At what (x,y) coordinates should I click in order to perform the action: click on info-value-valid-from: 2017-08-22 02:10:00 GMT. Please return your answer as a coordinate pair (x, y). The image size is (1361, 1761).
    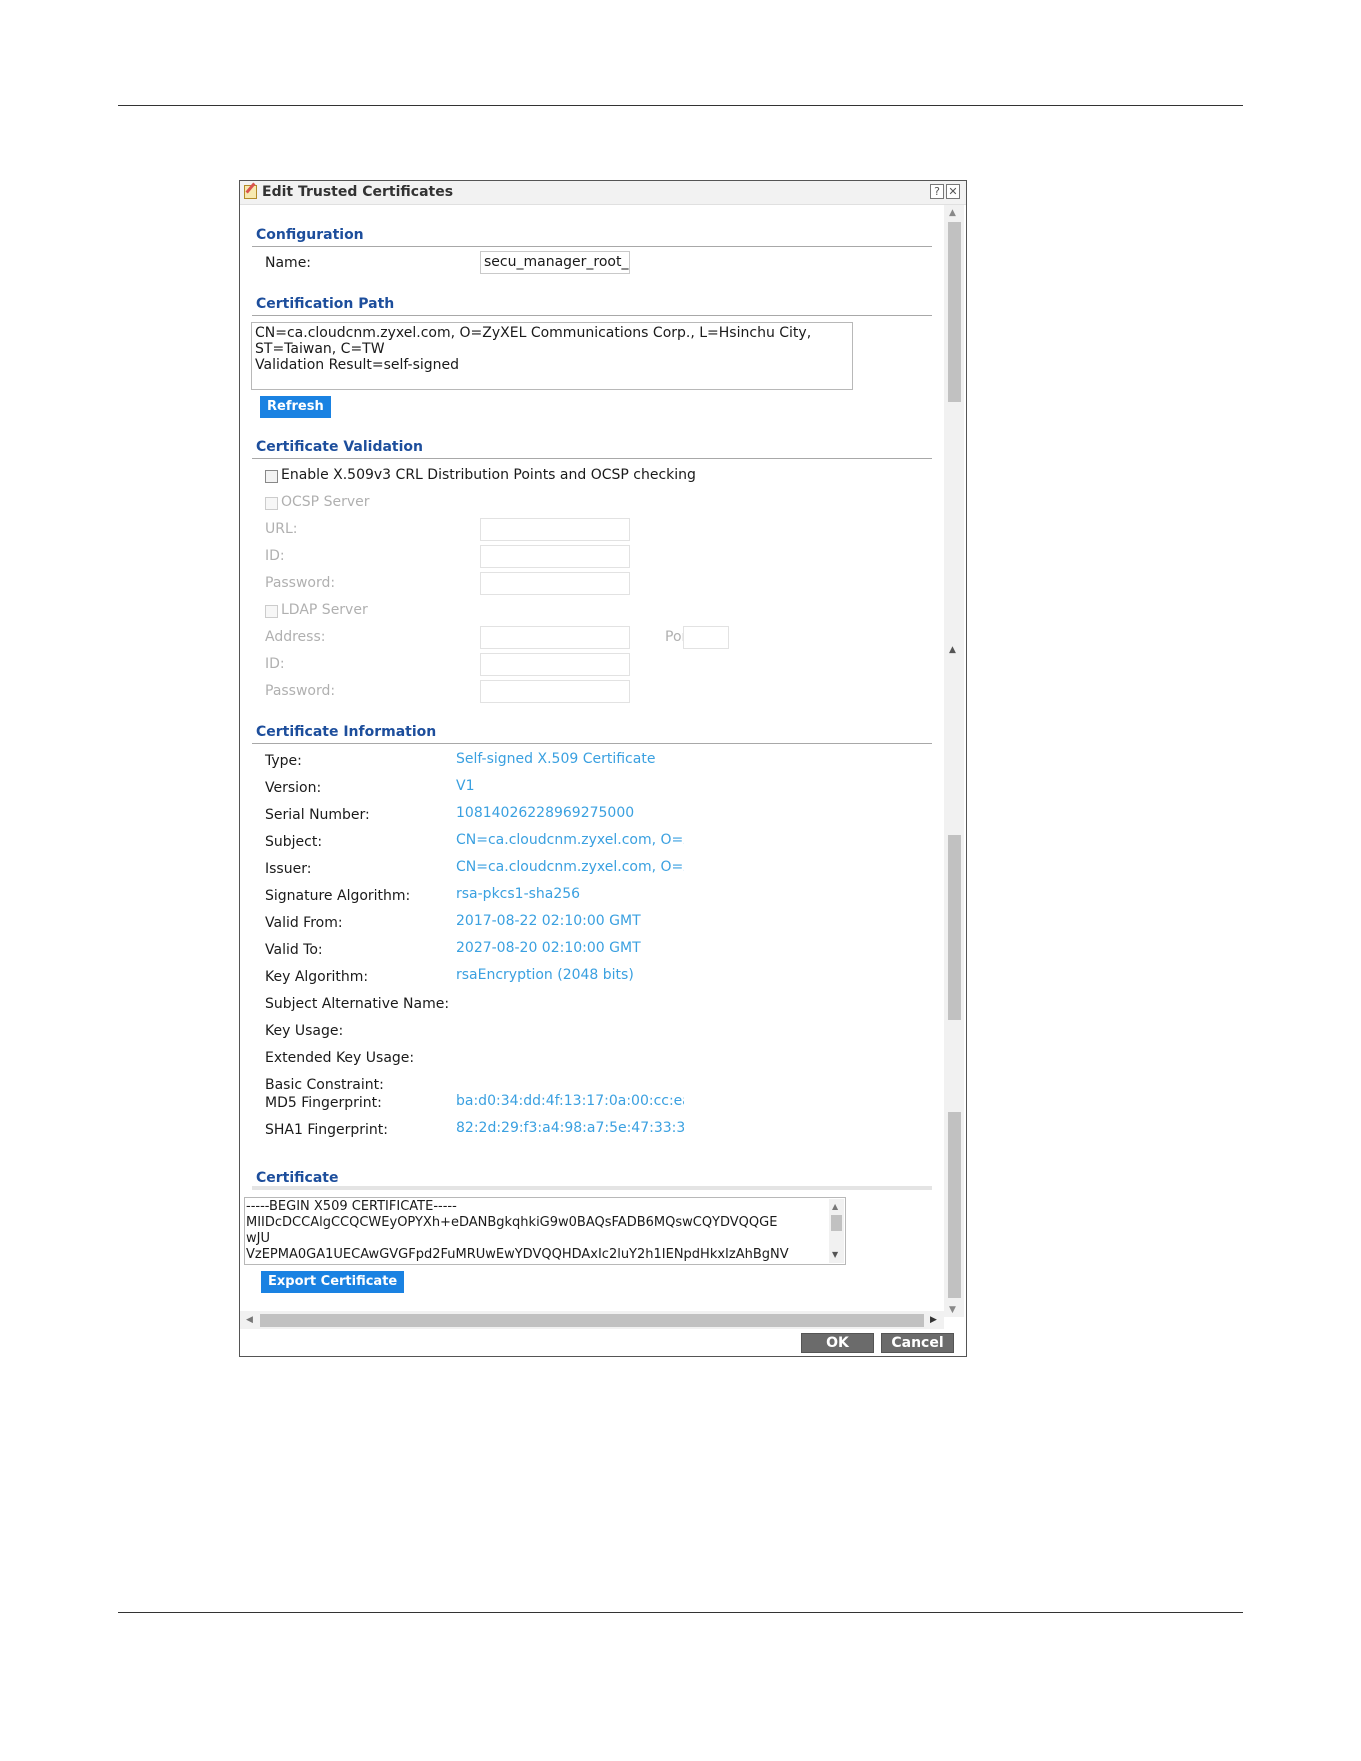
    Looking at the image, I should click on (548, 921).